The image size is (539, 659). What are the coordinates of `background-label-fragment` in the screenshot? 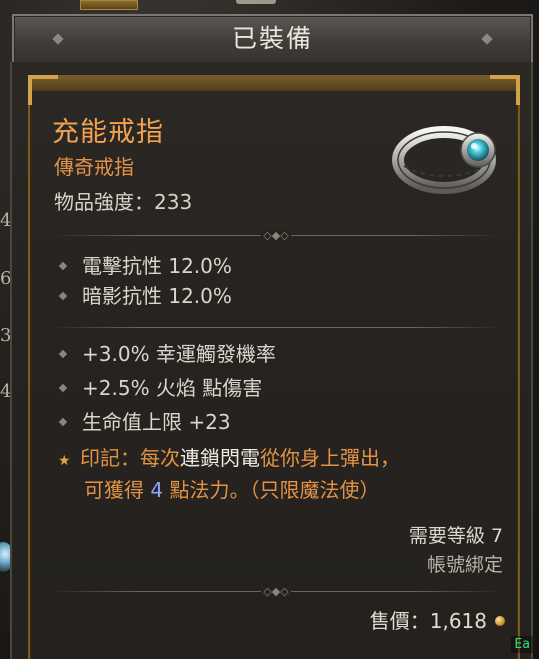 It's located at (256, 2).